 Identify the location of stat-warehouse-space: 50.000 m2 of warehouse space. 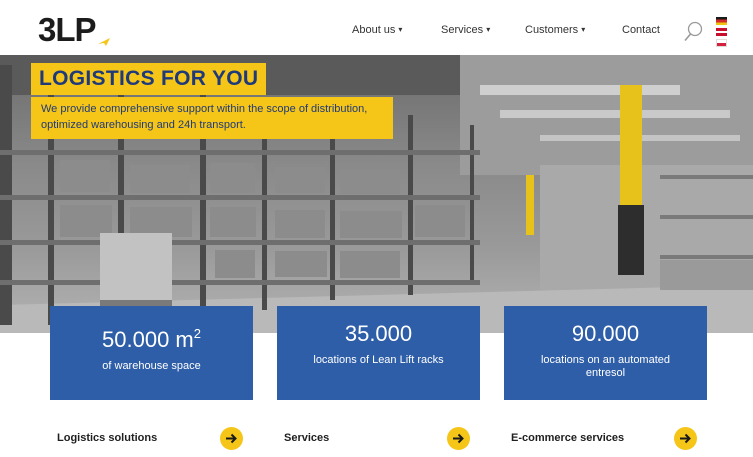
(151, 353).